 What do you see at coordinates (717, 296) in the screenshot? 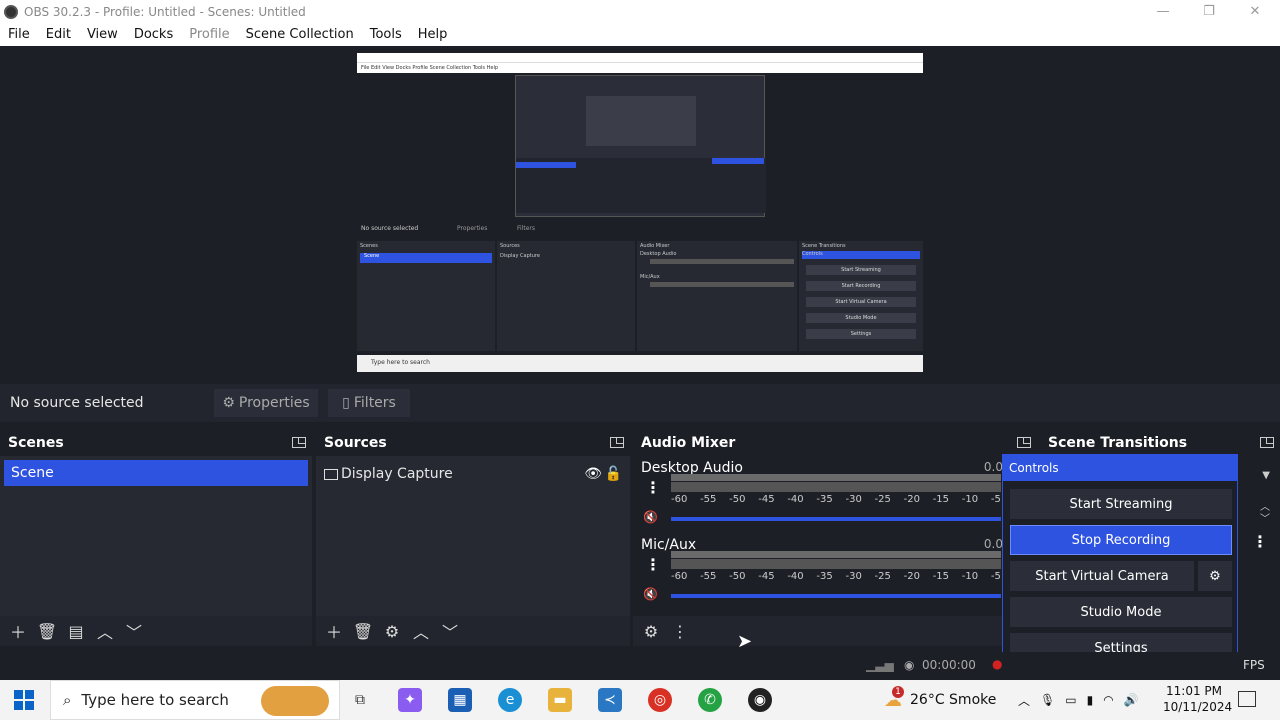
I see `preview-mini-mixer: Audio Mixer Desktop Audio Mic/Aux` at bounding box center [717, 296].